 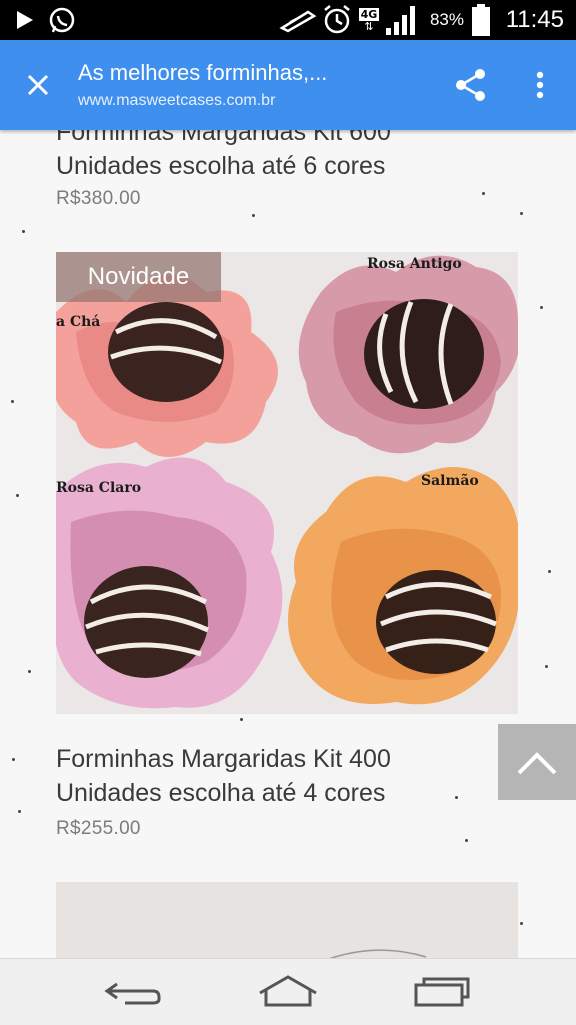 I want to click on status-bar: 4G ⇅ 83% 11:45, so click(x=288, y=20).